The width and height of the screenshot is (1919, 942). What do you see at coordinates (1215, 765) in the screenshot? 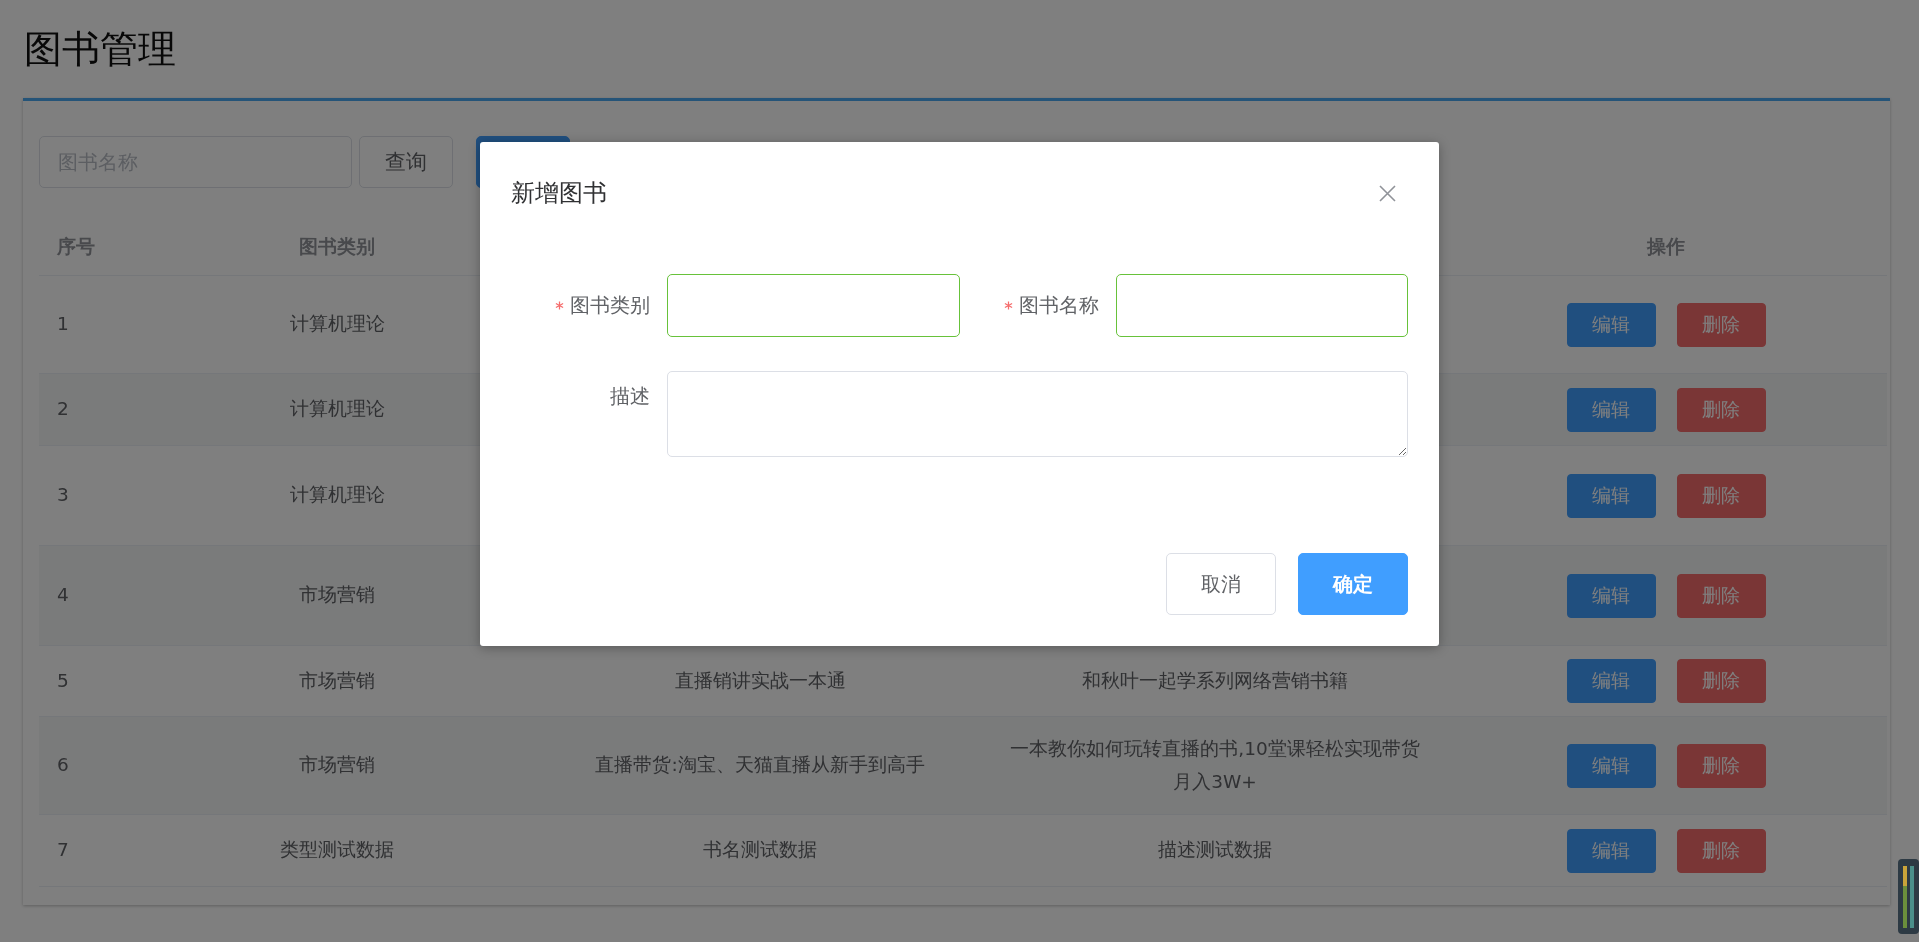
I see `table-cell-text: 一本教你如何玩转直播的书,10堂课轻松实现带货月入3W+` at bounding box center [1215, 765].